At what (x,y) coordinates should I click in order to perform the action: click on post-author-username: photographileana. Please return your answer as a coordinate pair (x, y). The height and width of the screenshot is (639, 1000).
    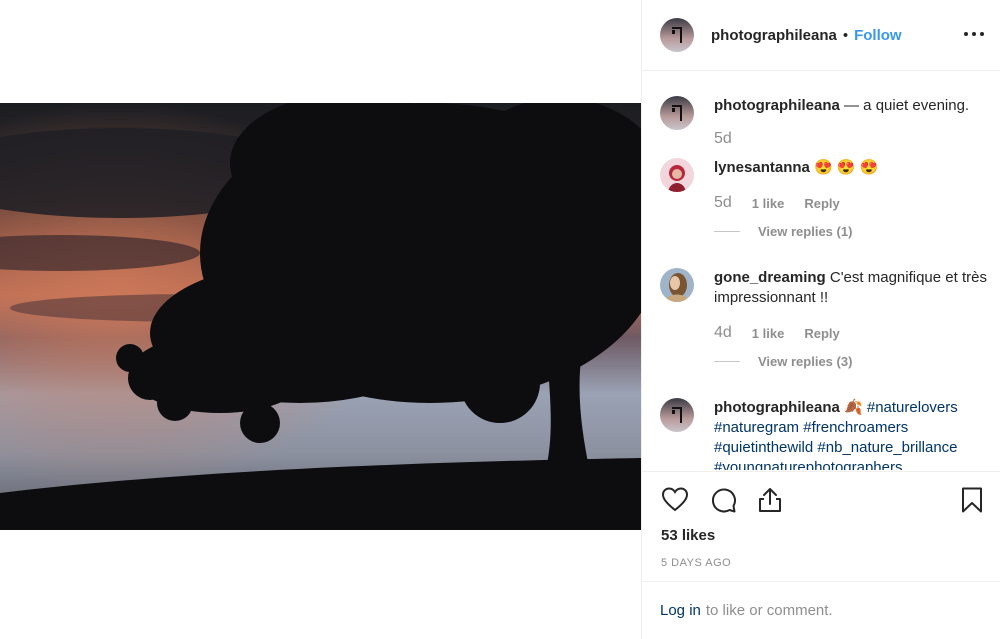
    Looking at the image, I should click on (774, 35).